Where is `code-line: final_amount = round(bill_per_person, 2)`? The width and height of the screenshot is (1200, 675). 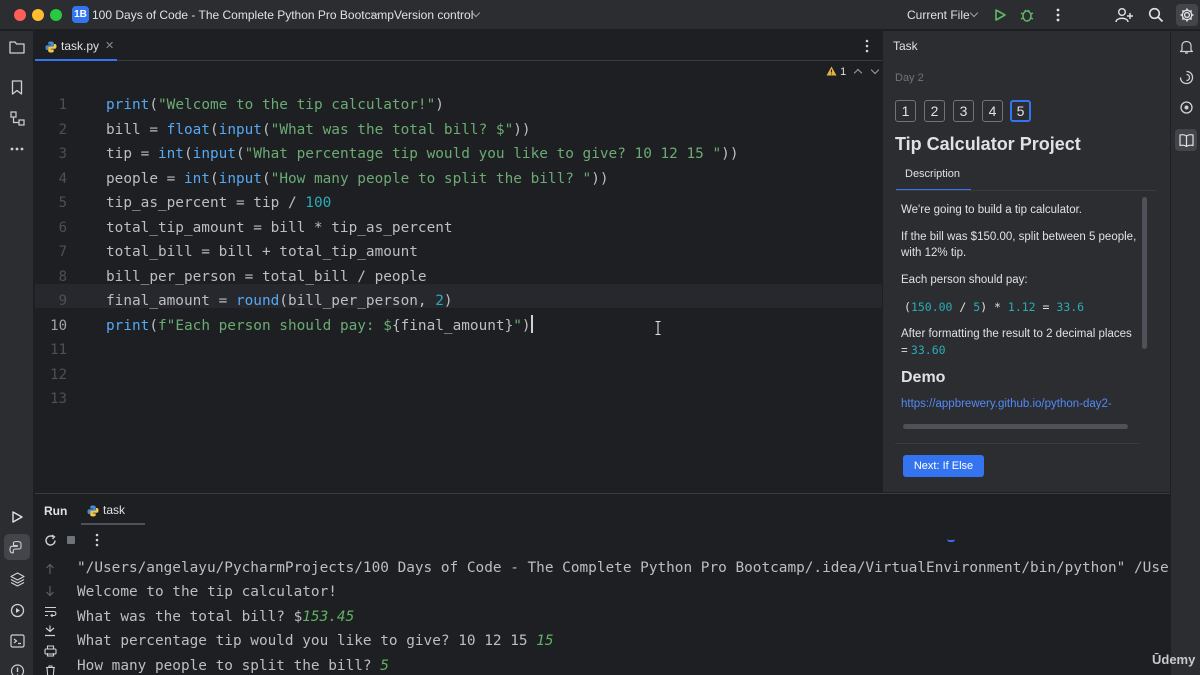
code-line: final_amount = round(bill_per_person, 2) is located at coordinates (279, 301).